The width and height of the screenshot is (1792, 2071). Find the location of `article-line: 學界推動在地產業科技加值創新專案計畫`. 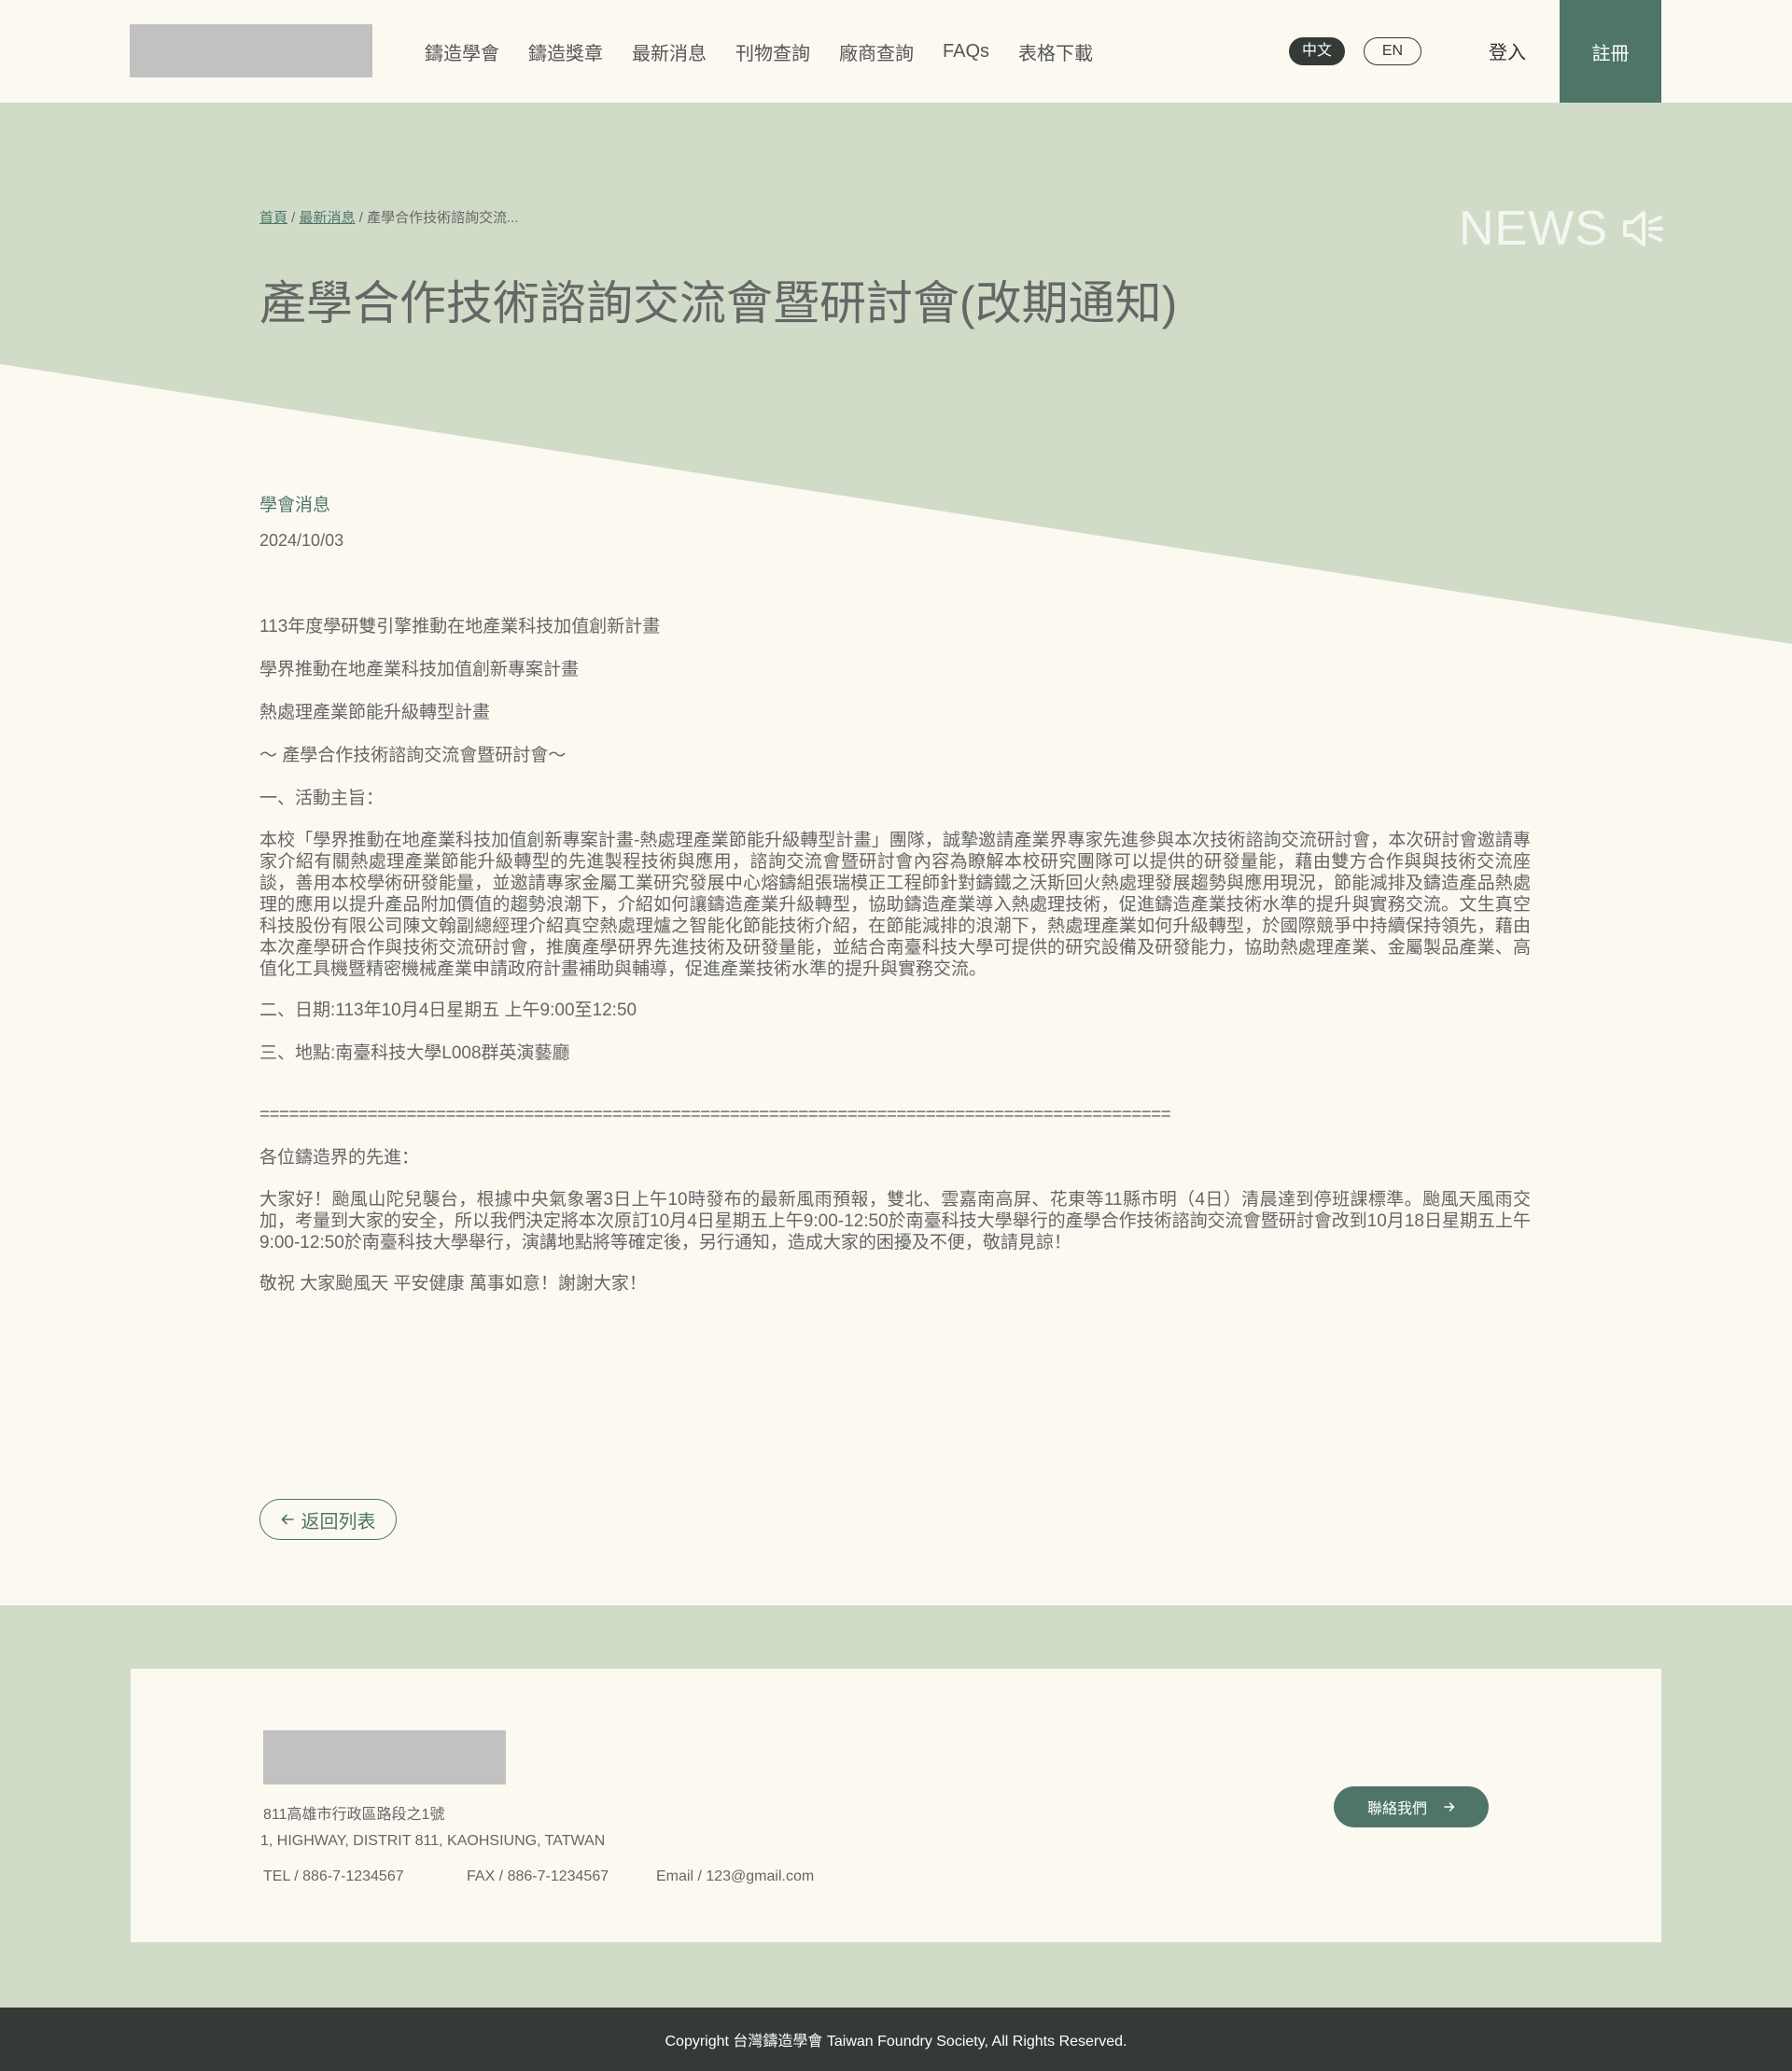

article-line: 學界推動在地產業科技加值創新專案計畫 is located at coordinates (419, 669).